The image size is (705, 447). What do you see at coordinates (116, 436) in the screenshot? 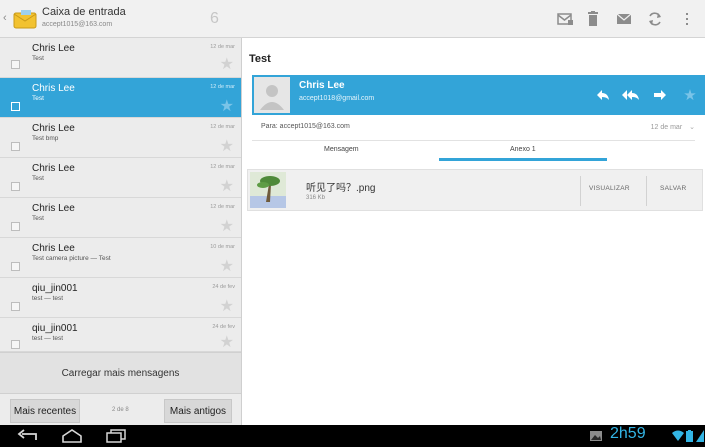
I see `recent-apps-icon` at bounding box center [116, 436].